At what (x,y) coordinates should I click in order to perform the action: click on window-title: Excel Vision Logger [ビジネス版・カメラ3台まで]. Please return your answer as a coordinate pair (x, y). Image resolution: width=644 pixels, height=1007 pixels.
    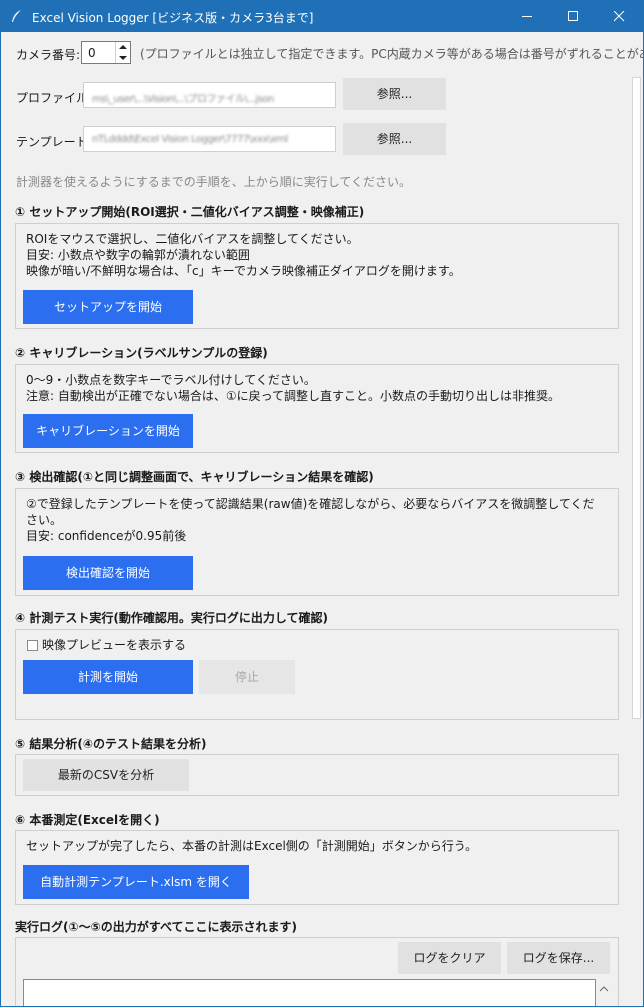
    Looking at the image, I should click on (173, 18).